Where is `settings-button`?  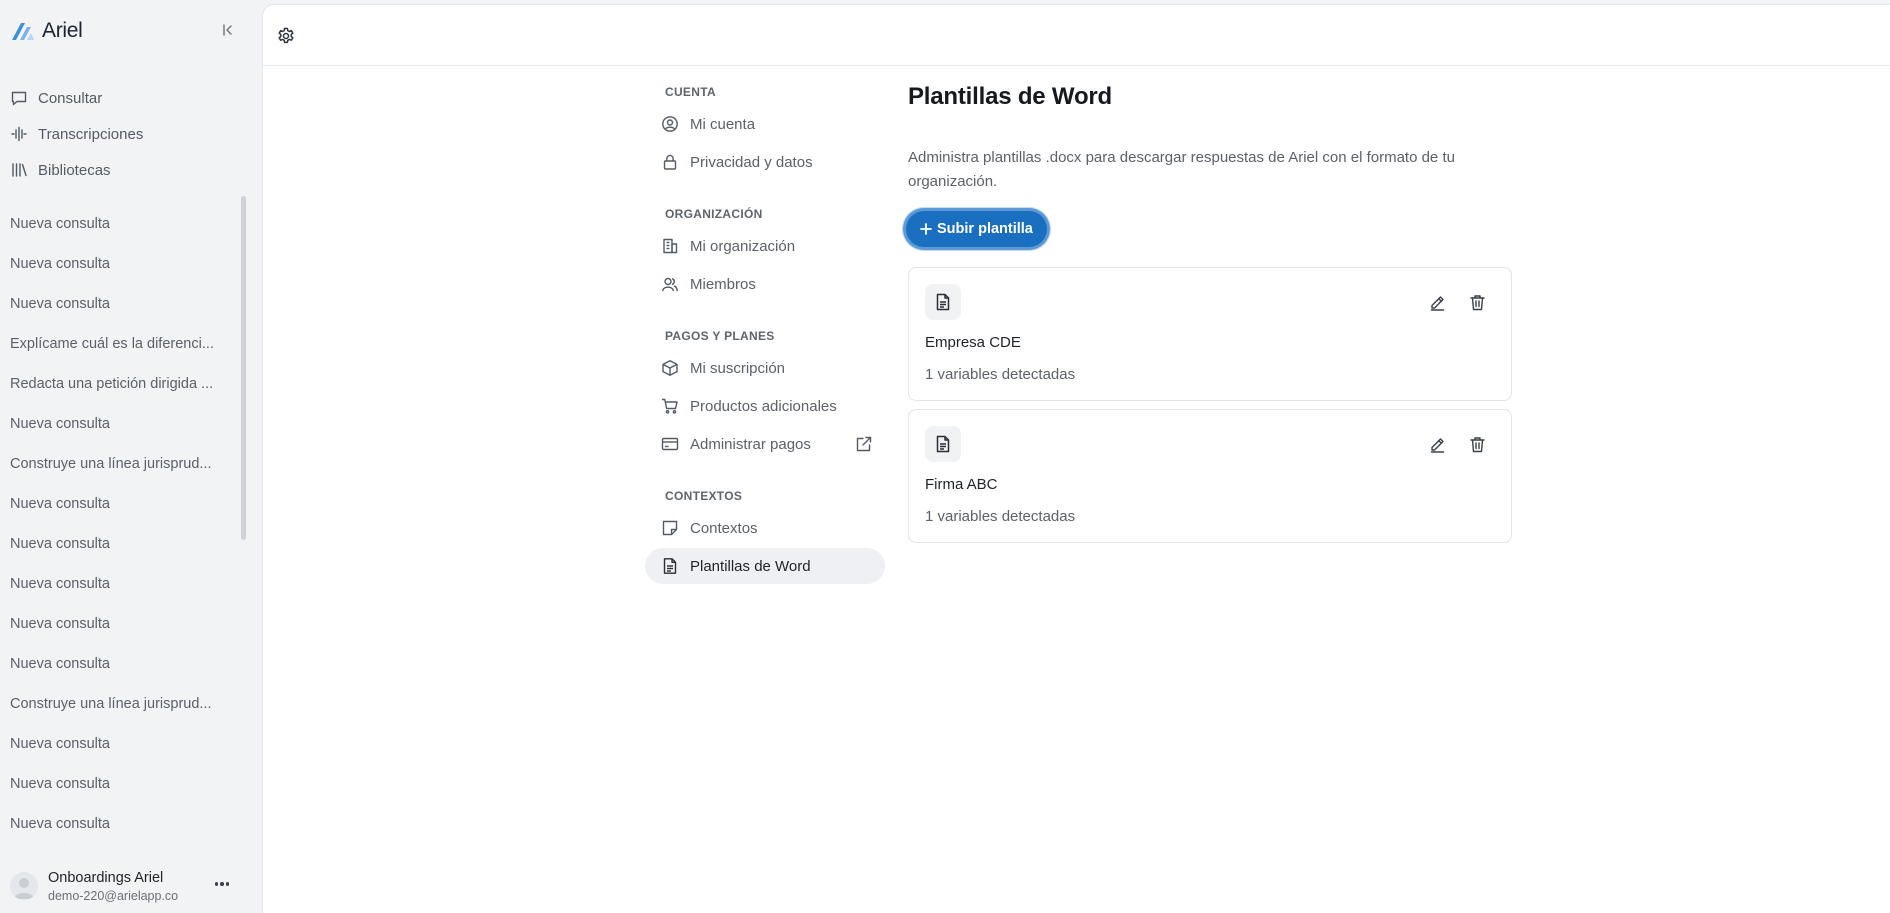
settings-button is located at coordinates (286, 36).